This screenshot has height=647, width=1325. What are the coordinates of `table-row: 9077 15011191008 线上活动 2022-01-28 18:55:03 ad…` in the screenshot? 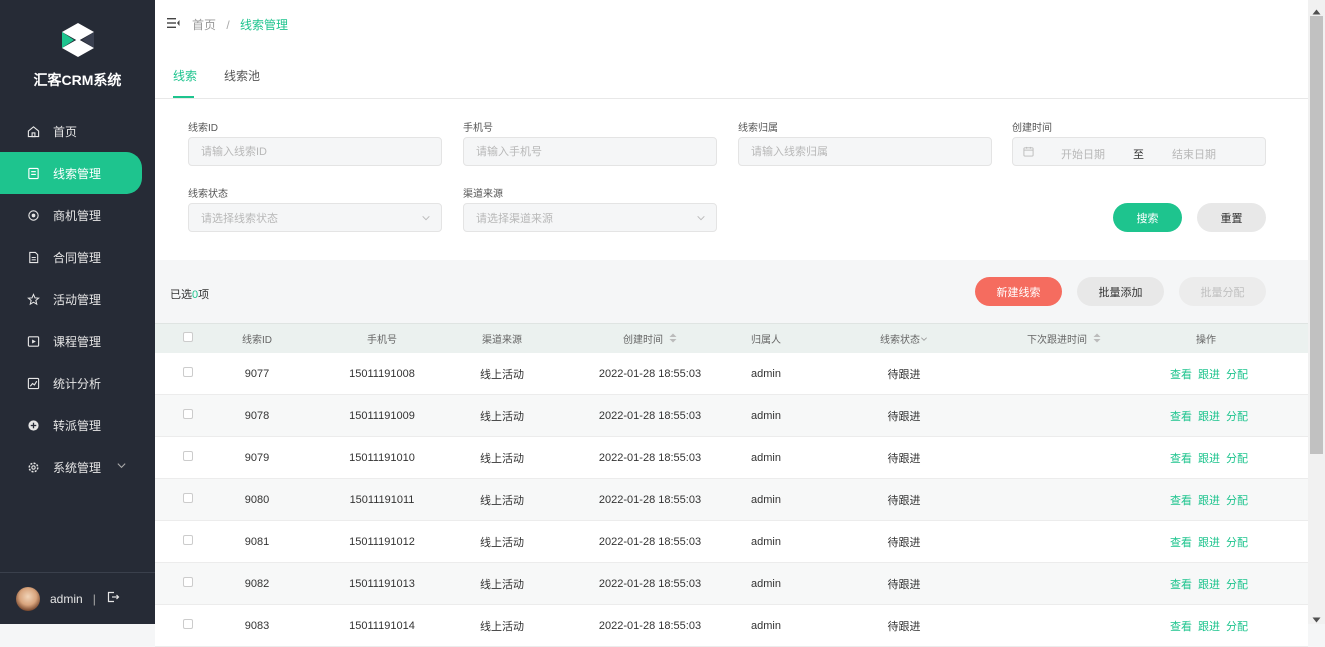 It's located at (731, 374).